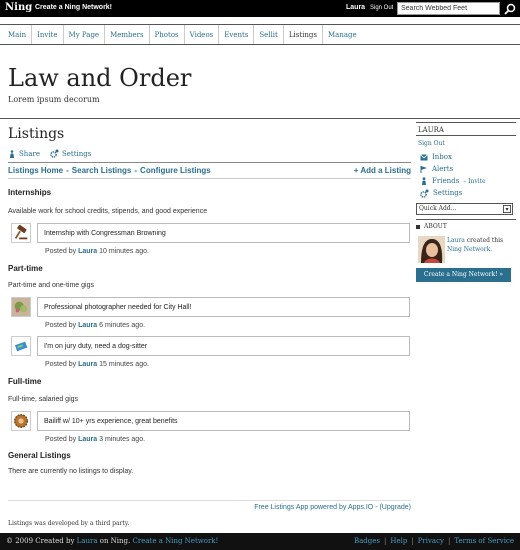 This screenshot has height=550, width=520. Describe the element at coordinates (16, 34) in the screenshot. I see `nav-main: Main` at that location.